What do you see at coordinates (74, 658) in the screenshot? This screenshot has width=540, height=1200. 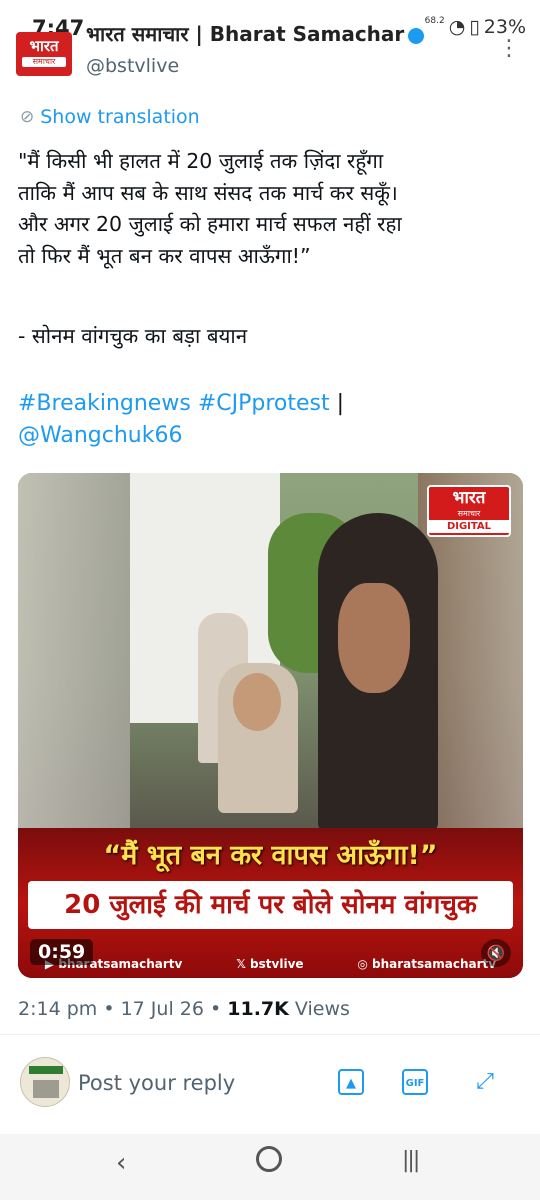 I see `video-blur-left` at bounding box center [74, 658].